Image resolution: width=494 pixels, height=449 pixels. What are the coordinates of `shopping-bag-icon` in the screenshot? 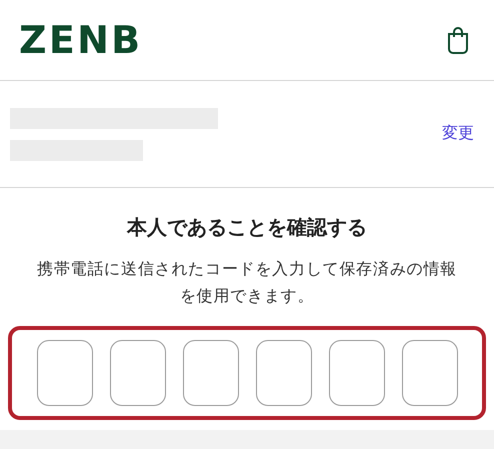 It's located at (458, 40).